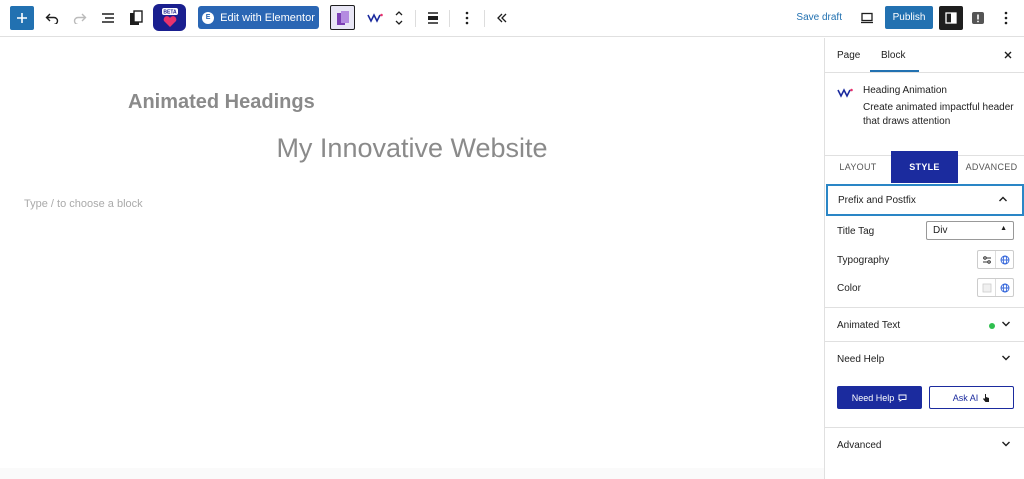  What do you see at coordinates (819, 17) in the screenshot?
I see `save-draft-button: Save draft` at bounding box center [819, 17].